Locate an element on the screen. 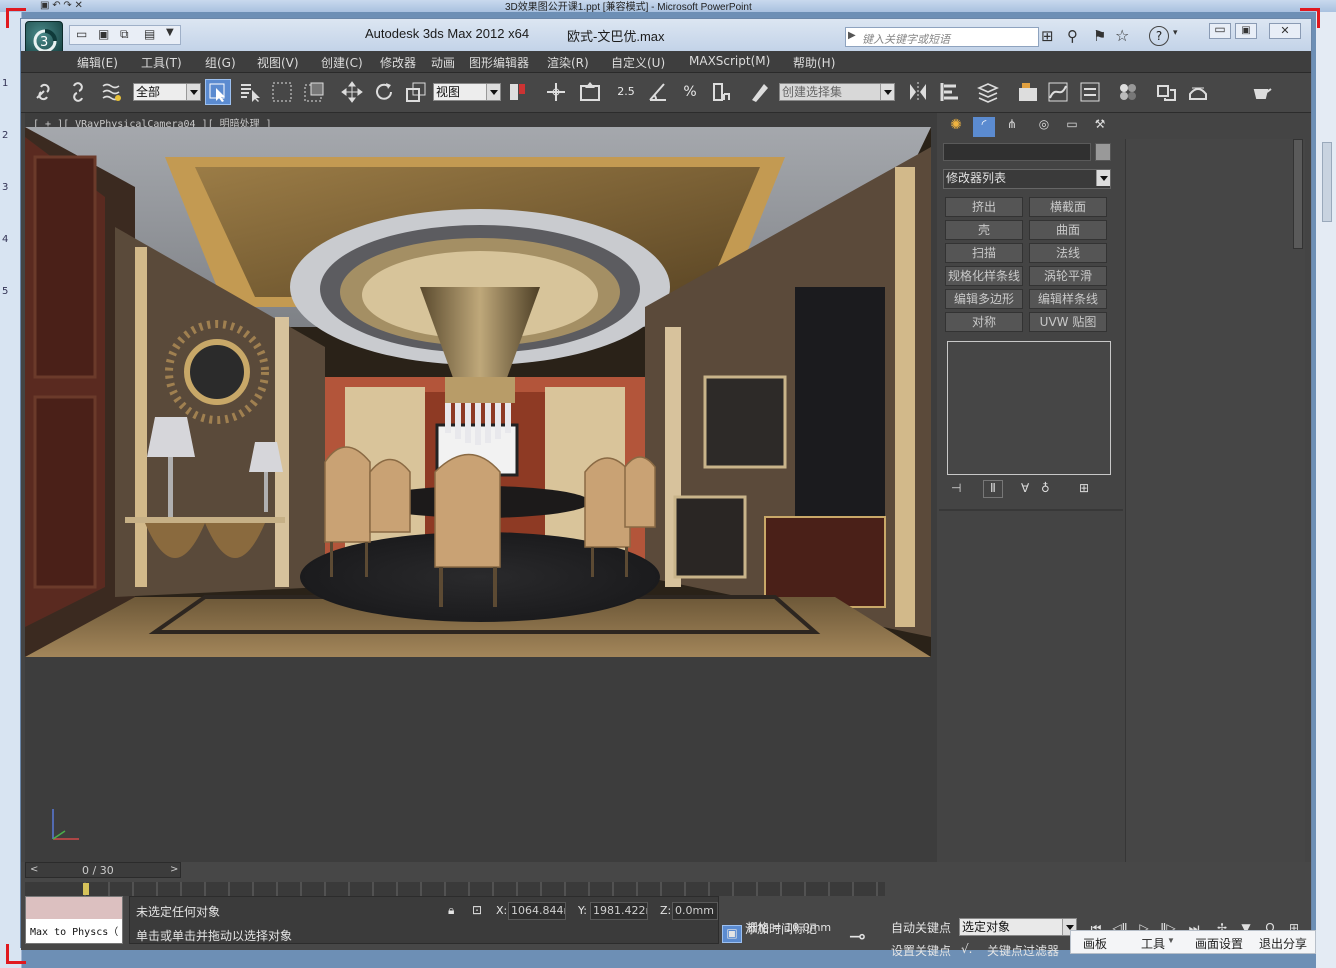 The width and height of the screenshot is (1336, 968). modifier-button: 规格化样条线 is located at coordinates (984, 276).